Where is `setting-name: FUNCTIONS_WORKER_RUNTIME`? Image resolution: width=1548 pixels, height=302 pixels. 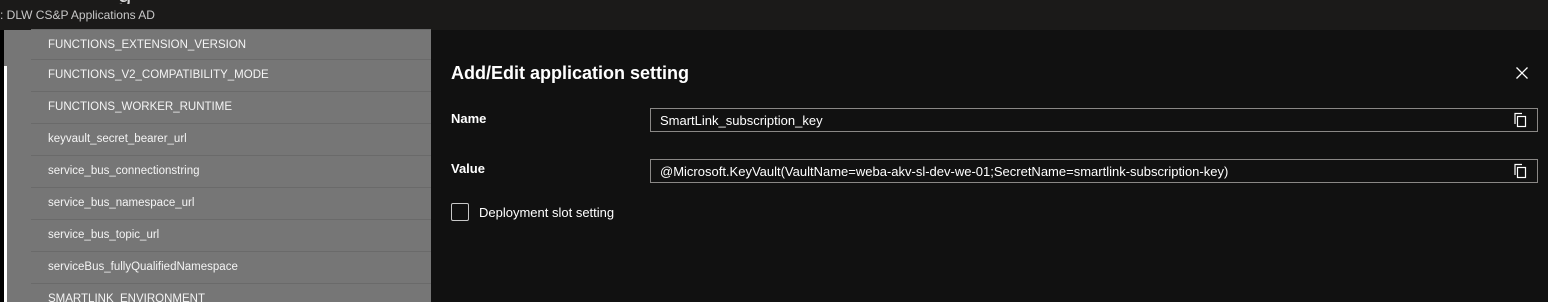 setting-name: FUNCTIONS_WORKER_RUNTIME is located at coordinates (140, 107).